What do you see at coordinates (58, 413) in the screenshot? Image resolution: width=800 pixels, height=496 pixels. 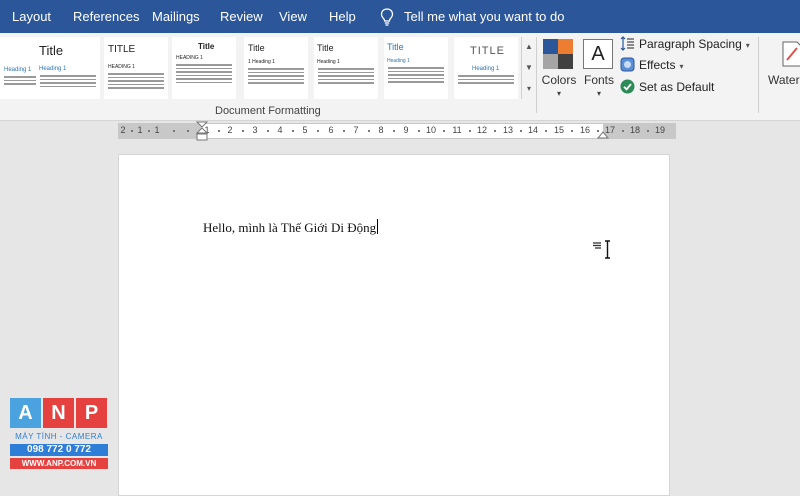 I see `logo-letter: N` at bounding box center [58, 413].